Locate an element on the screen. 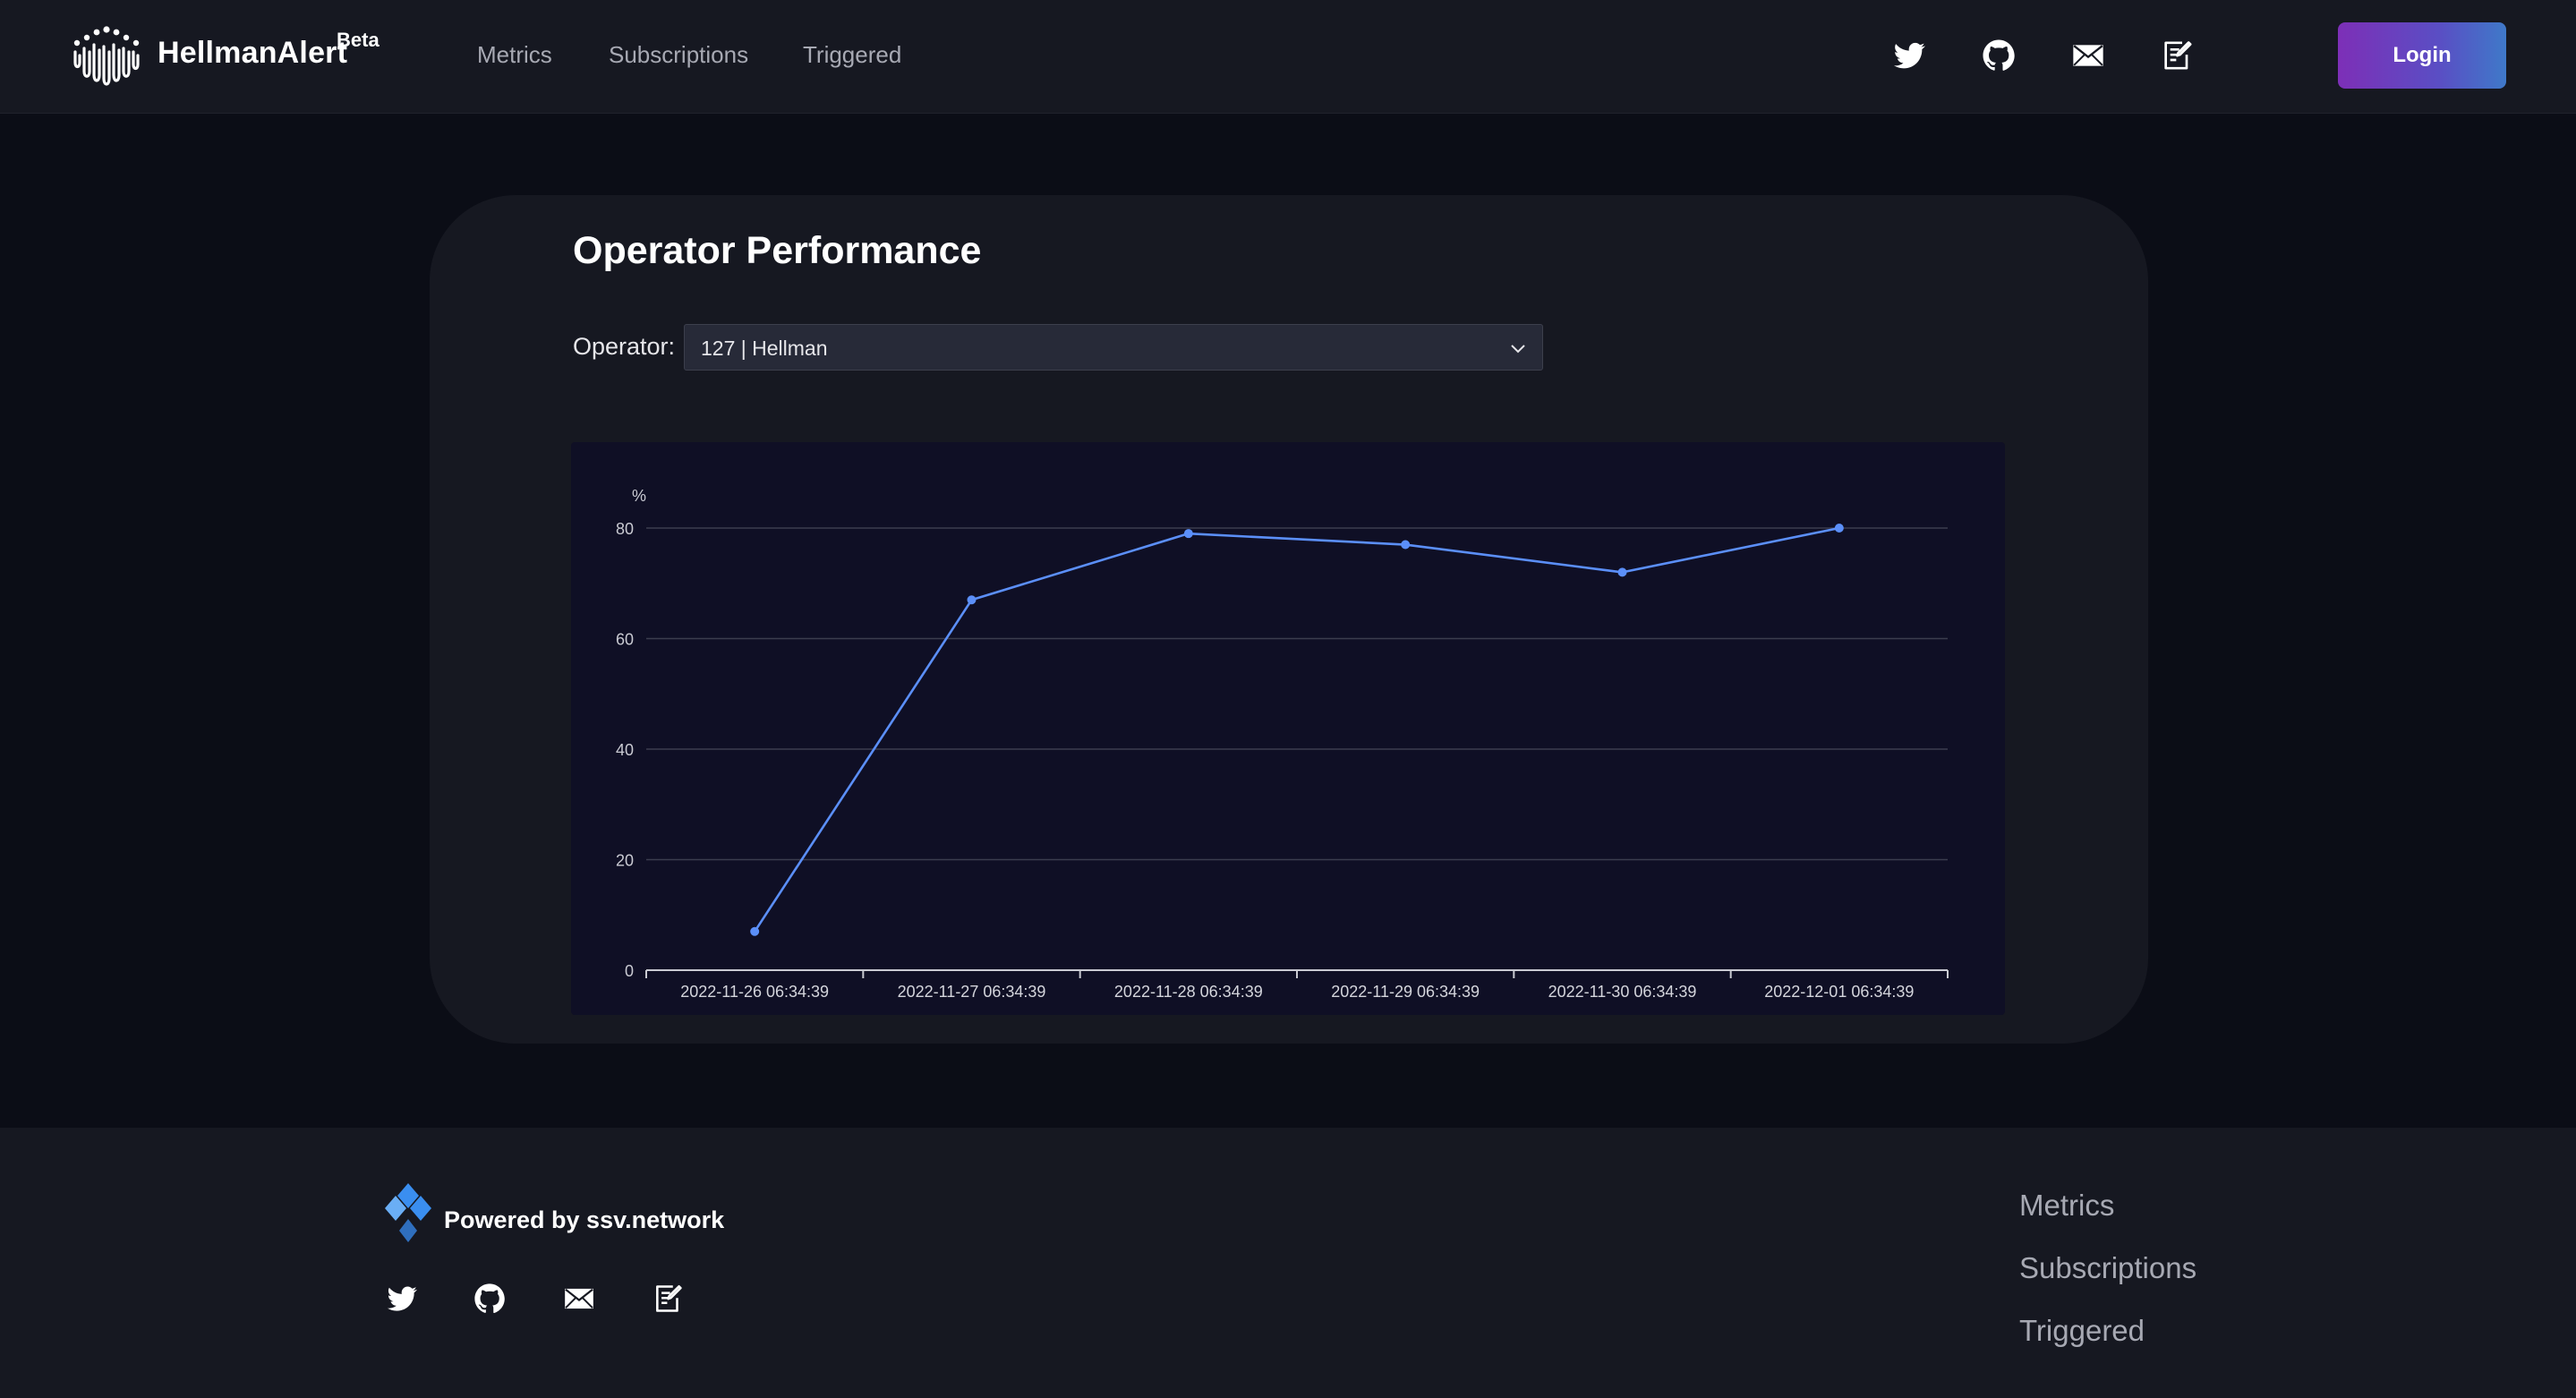 Image resolution: width=2576 pixels, height=1398 pixels. operator-label: Operator: is located at coordinates (624, 346).